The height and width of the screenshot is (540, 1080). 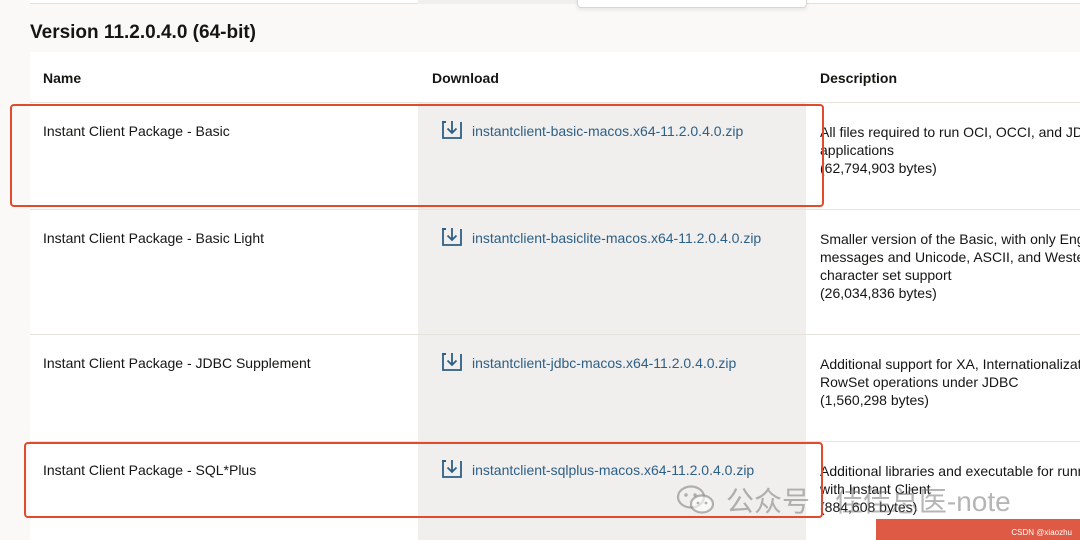 What do you see at coordinates (555, 2) in the screenshot?
I see `previous-table-edge` at bounding box center [555, 2].